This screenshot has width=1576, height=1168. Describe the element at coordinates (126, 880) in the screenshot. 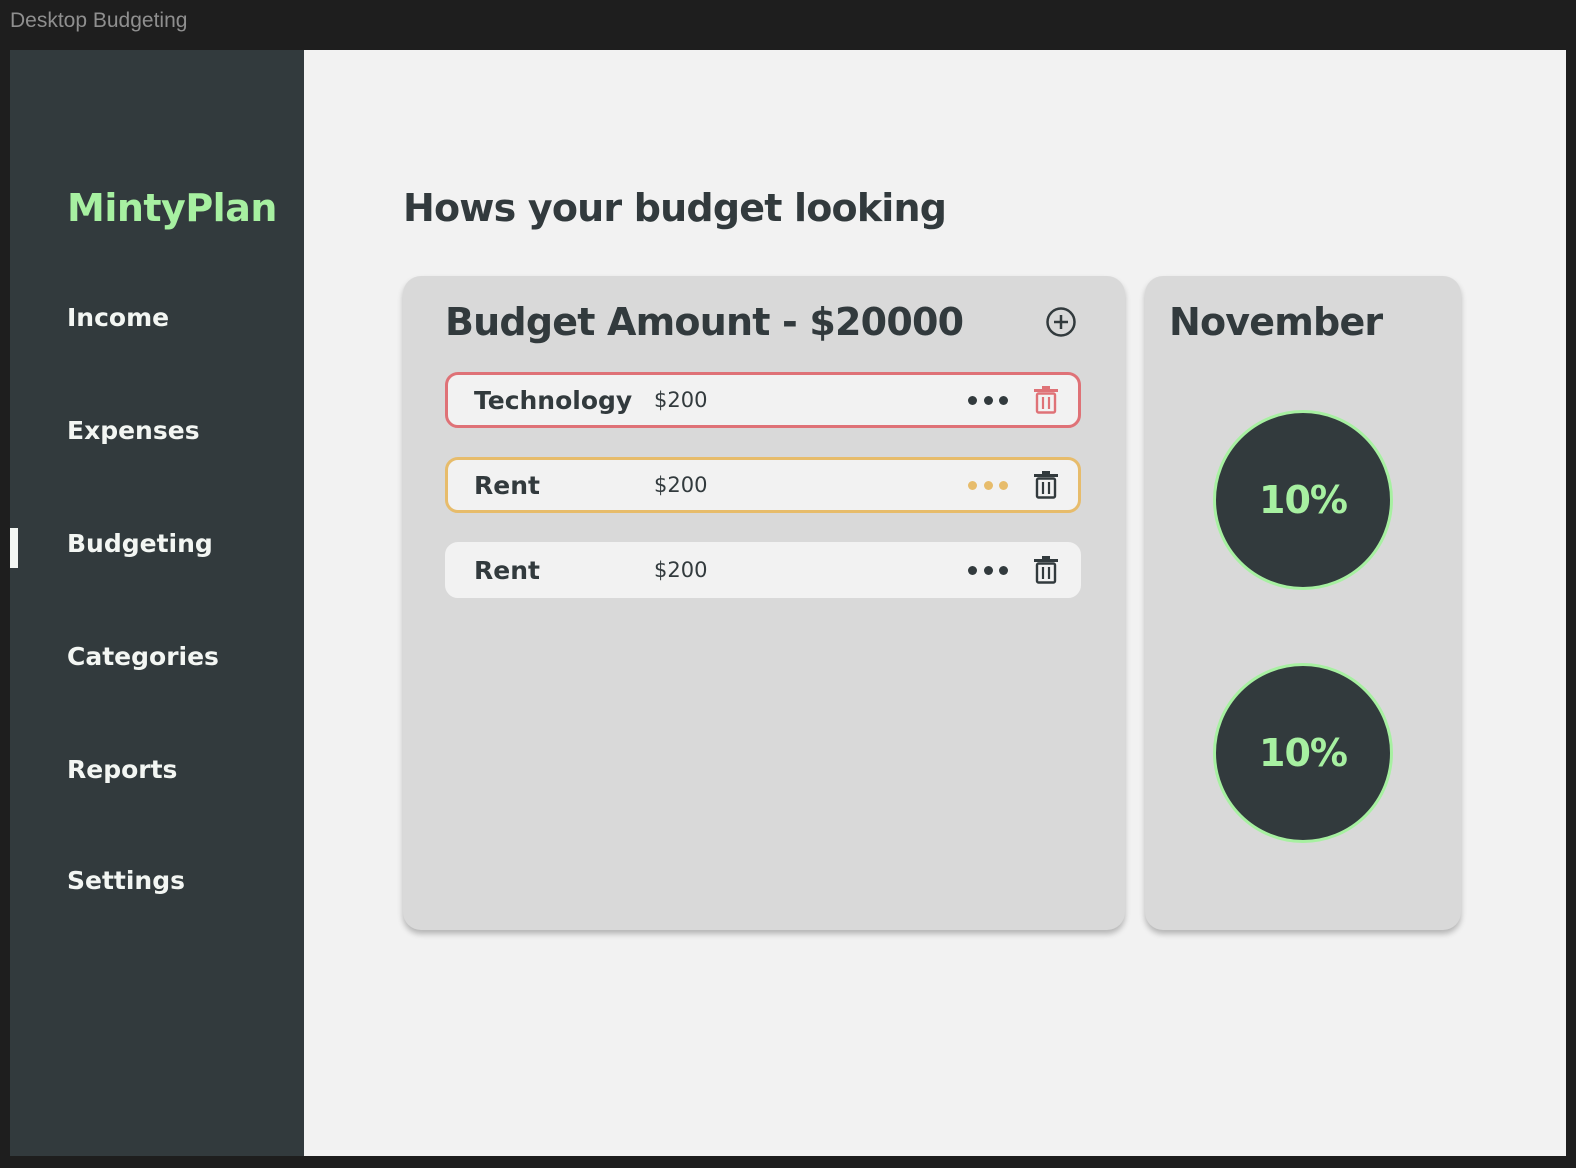

I see `sidebar-item-settings: Settings` at that location.